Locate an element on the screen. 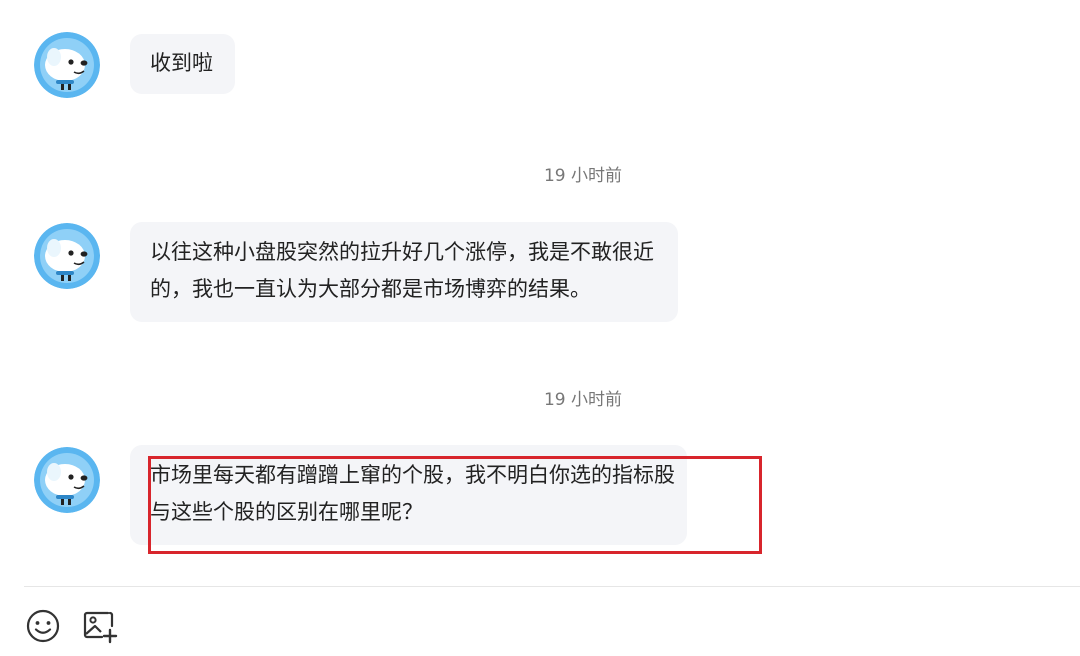  message-bubble: 收到啦 is located at coordinates (182, 64).